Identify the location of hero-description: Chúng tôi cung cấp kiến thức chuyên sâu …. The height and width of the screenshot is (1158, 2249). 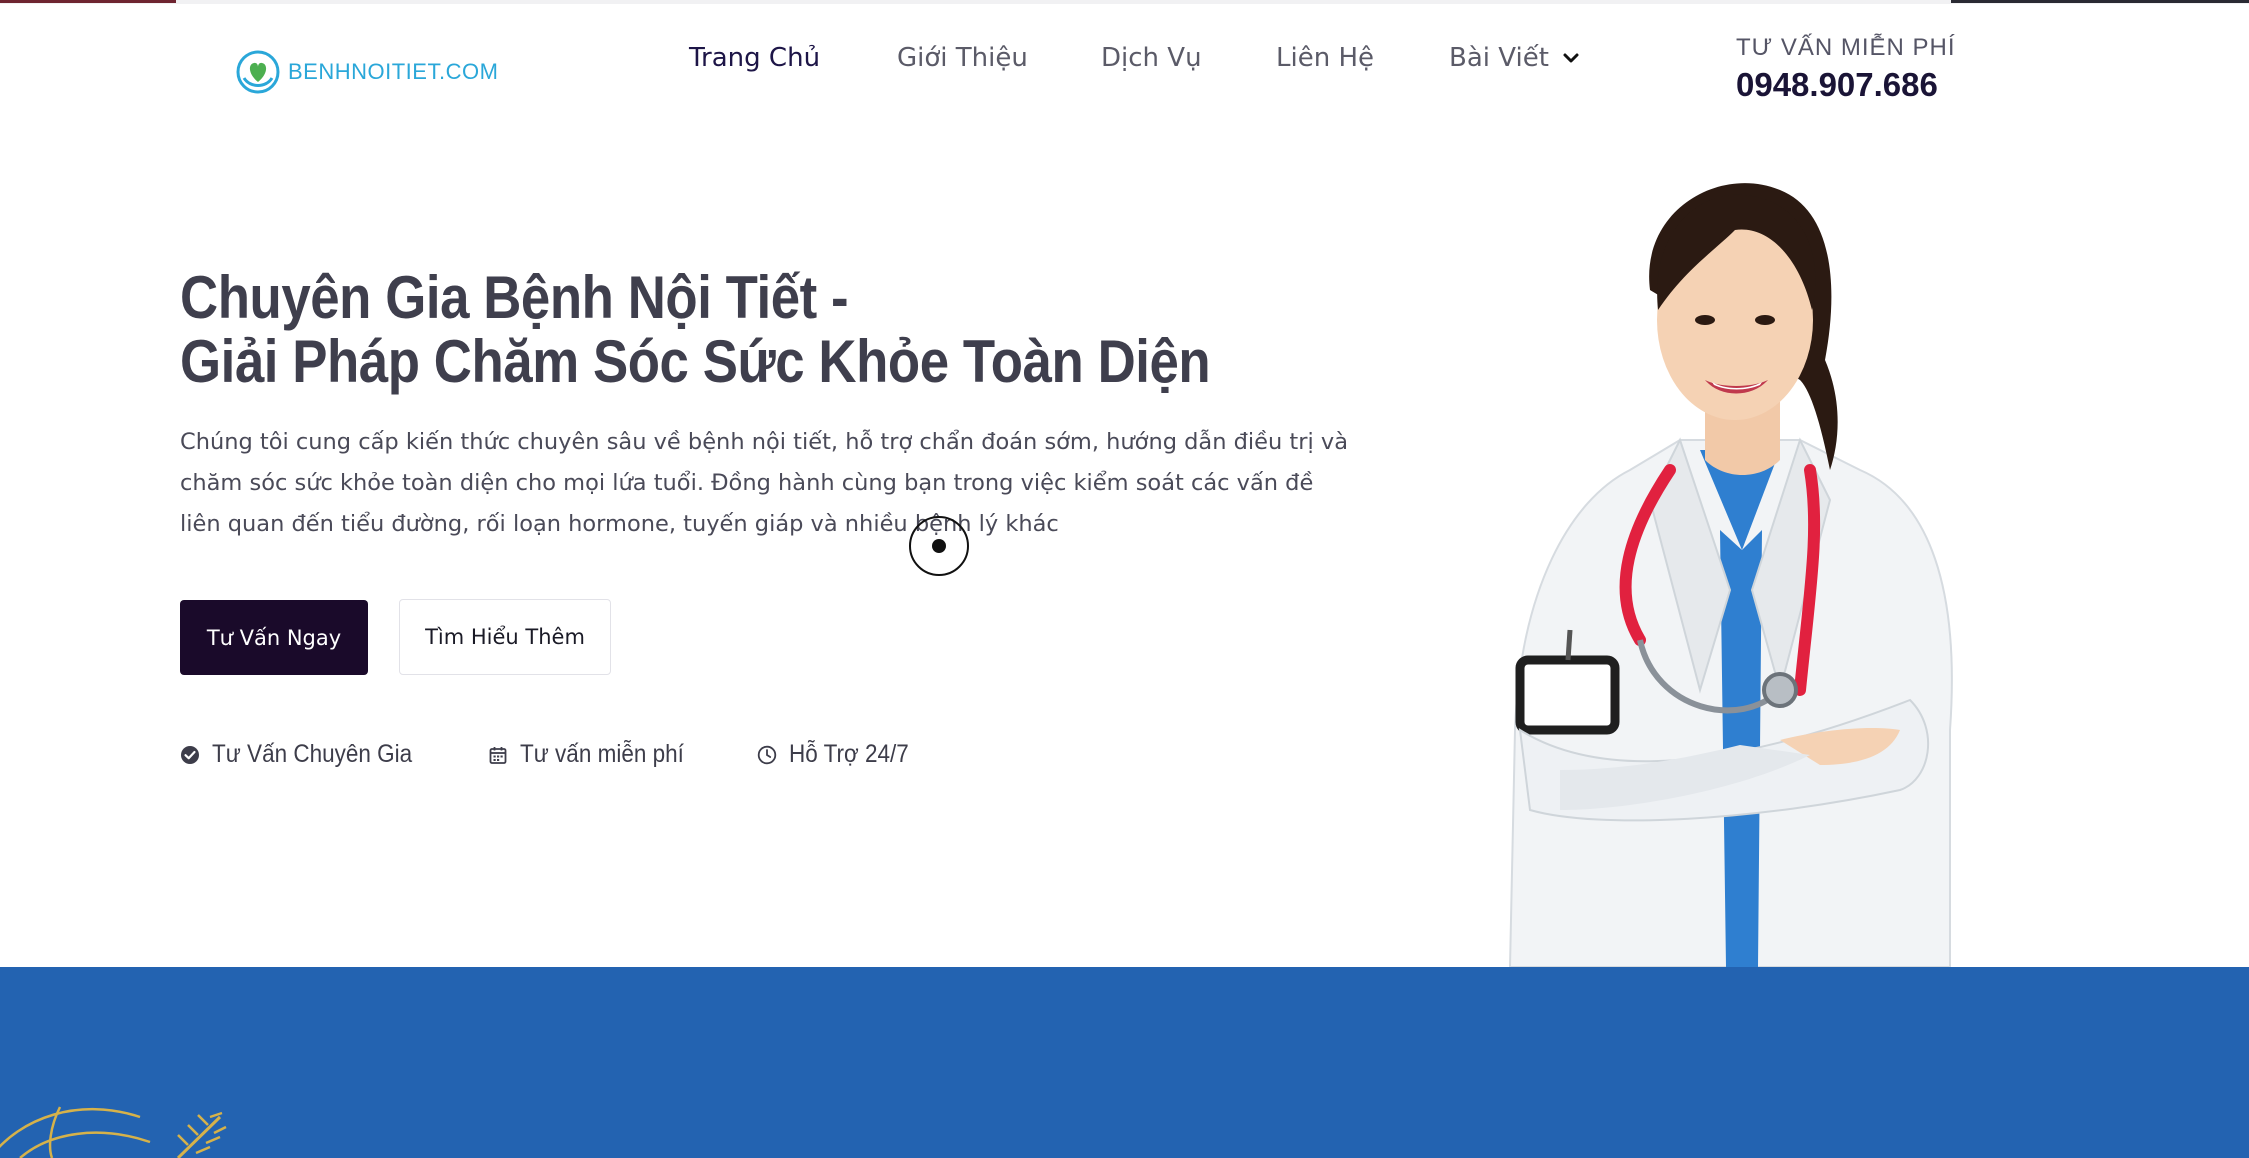
(764, 483).